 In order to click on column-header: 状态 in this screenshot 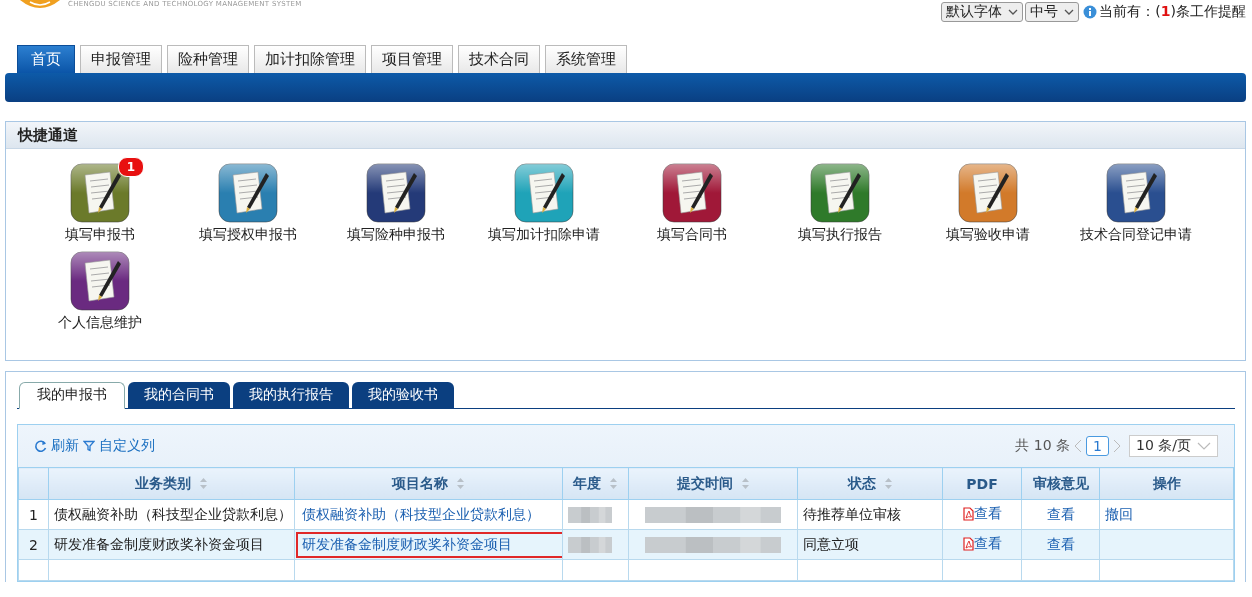, I will do `click(861, 483)`.